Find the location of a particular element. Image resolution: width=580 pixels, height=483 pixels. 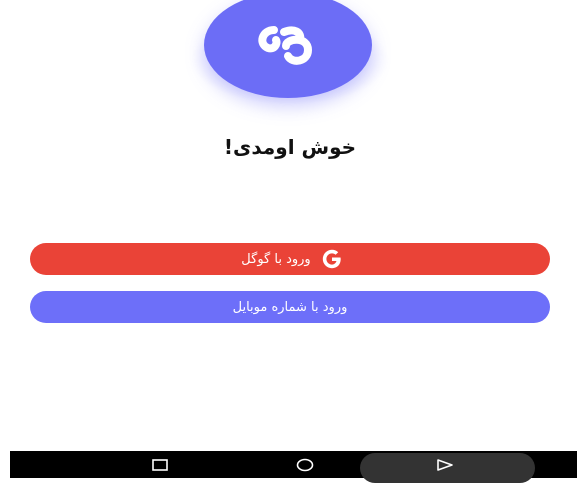

back-button is located at coordinates (445, 464).